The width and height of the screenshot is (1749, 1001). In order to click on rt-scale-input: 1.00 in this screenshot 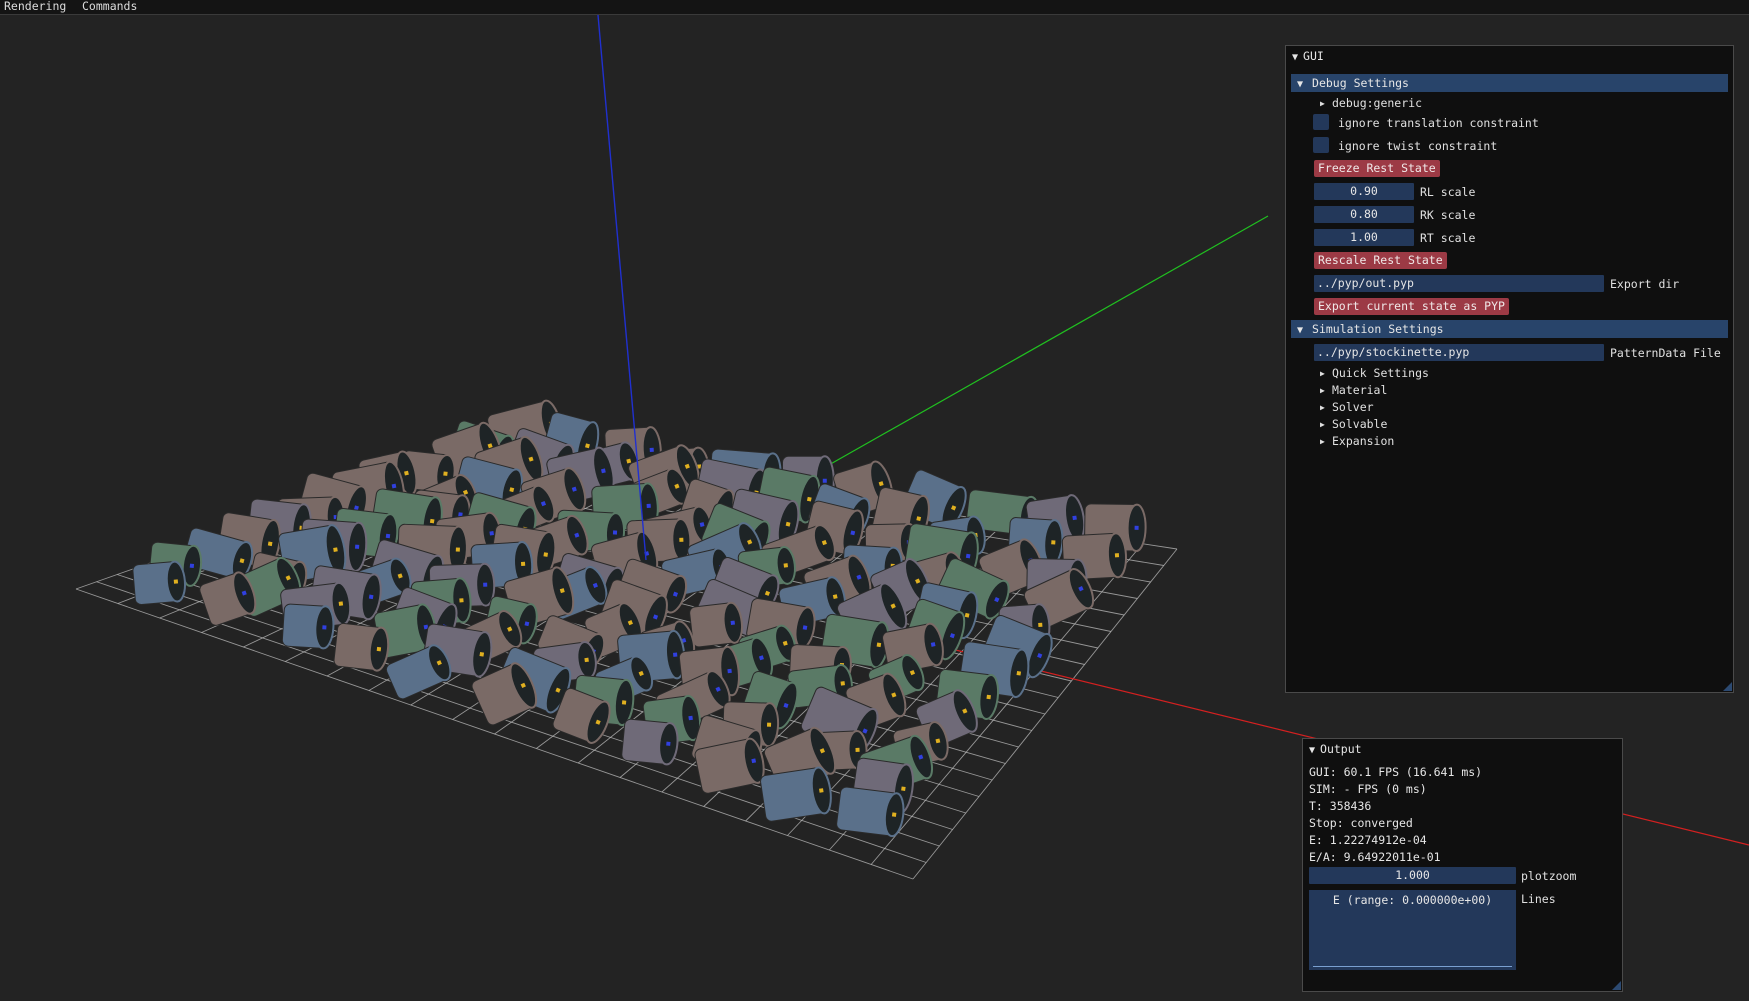, I will do `click(1364, 237)`.